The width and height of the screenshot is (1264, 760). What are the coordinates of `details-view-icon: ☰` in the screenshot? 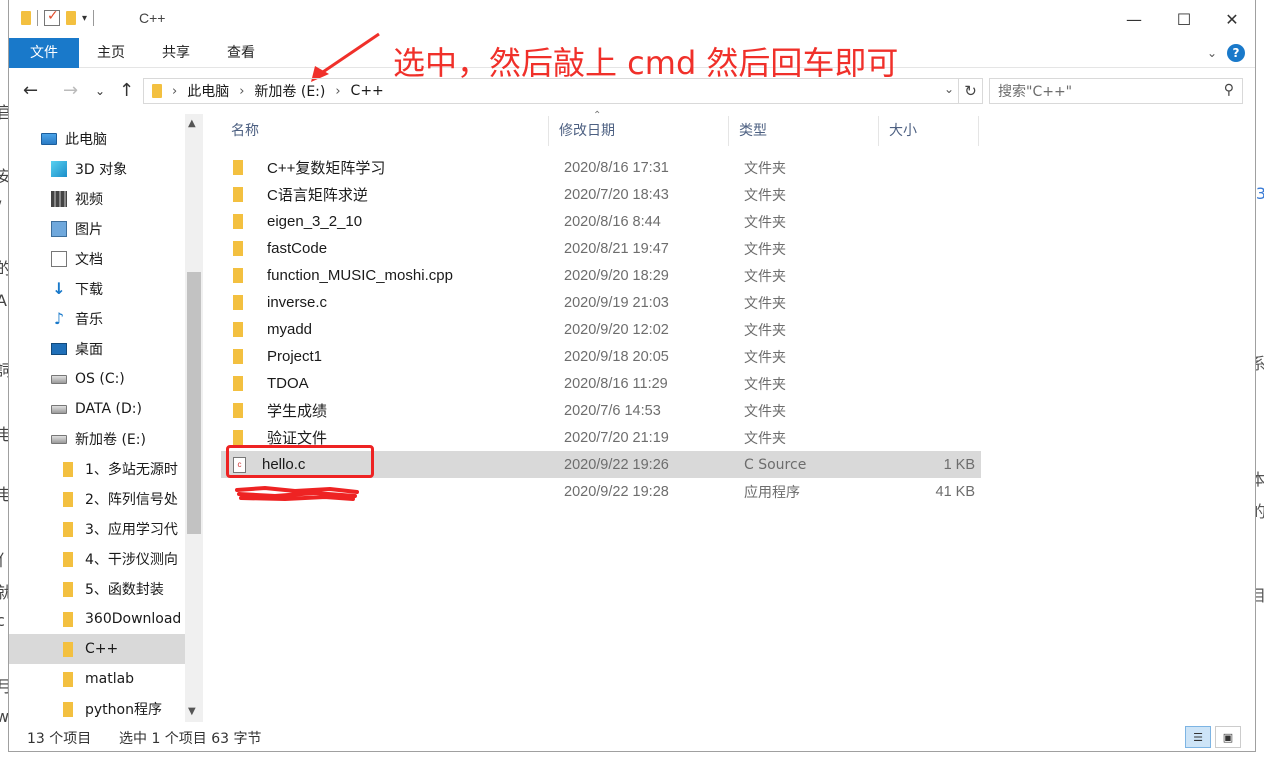 It's located at (1198, 737).